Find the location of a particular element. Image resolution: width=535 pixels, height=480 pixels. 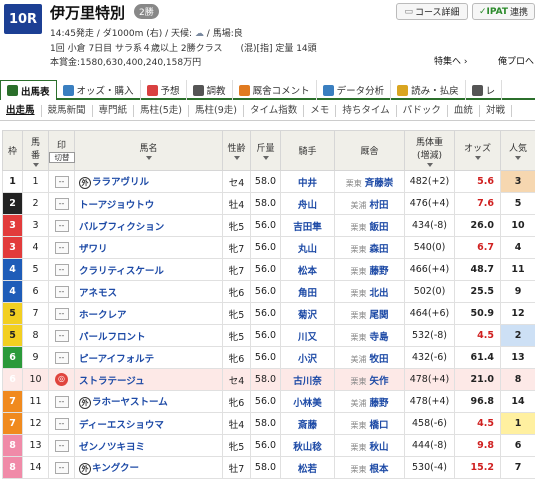

col-sex-age: 性齢 is located at coordinates (236, 150).